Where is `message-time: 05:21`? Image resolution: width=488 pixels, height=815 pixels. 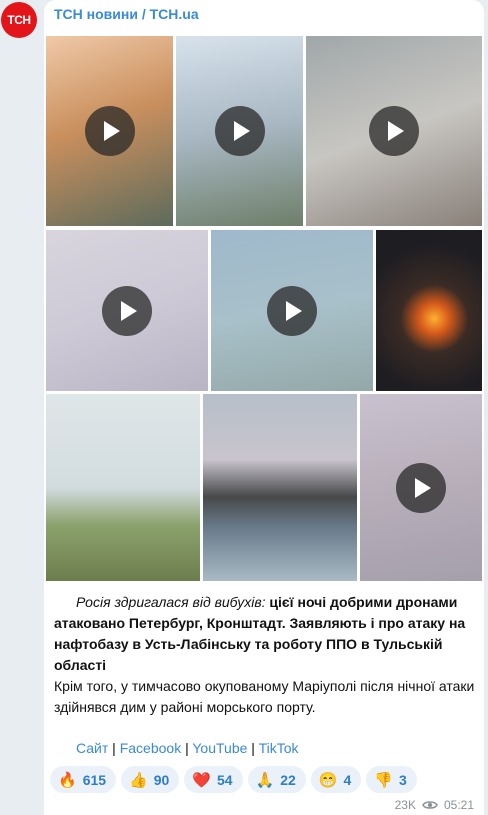
message-time: 05:21 is located at coordinates (458, 805).